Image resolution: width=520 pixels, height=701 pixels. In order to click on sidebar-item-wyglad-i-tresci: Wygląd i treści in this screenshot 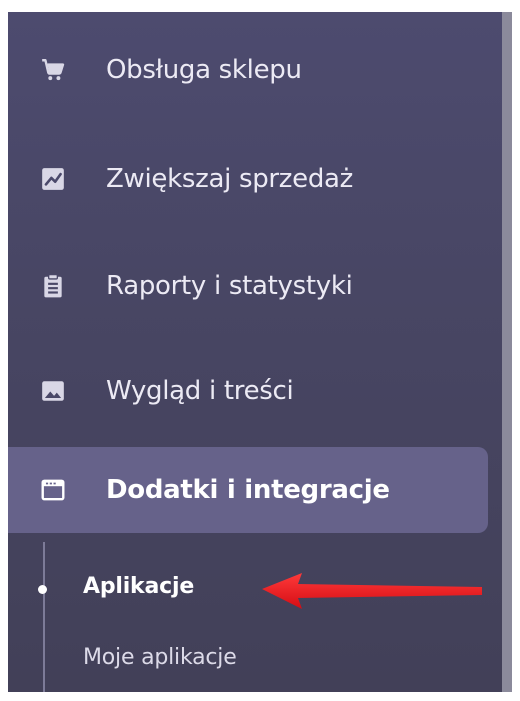, I will do `click(248, 391)`.